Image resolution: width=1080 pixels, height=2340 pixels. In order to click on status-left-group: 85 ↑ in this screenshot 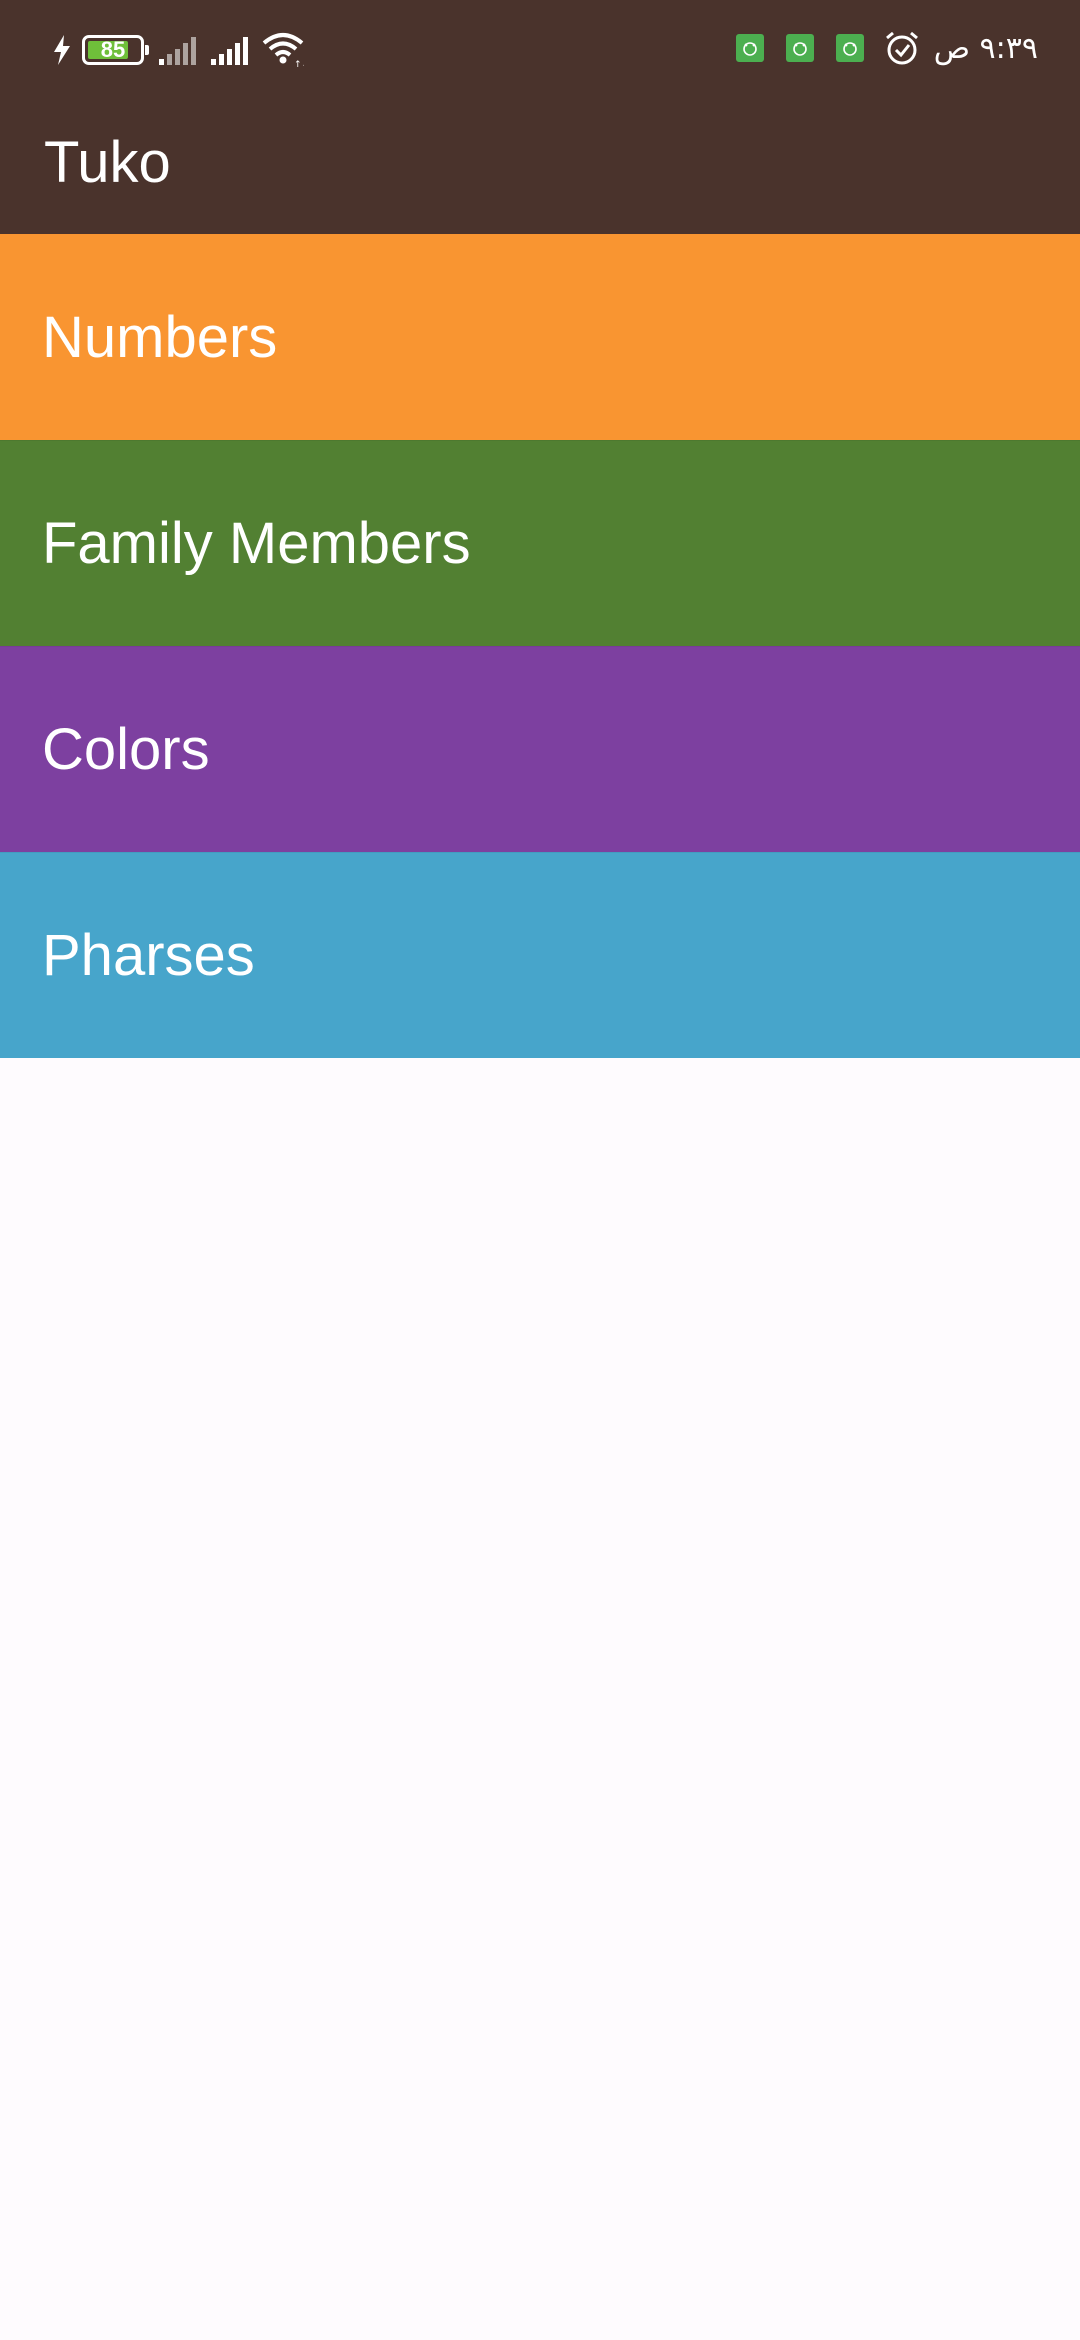, I will do `click(178, 50)`.